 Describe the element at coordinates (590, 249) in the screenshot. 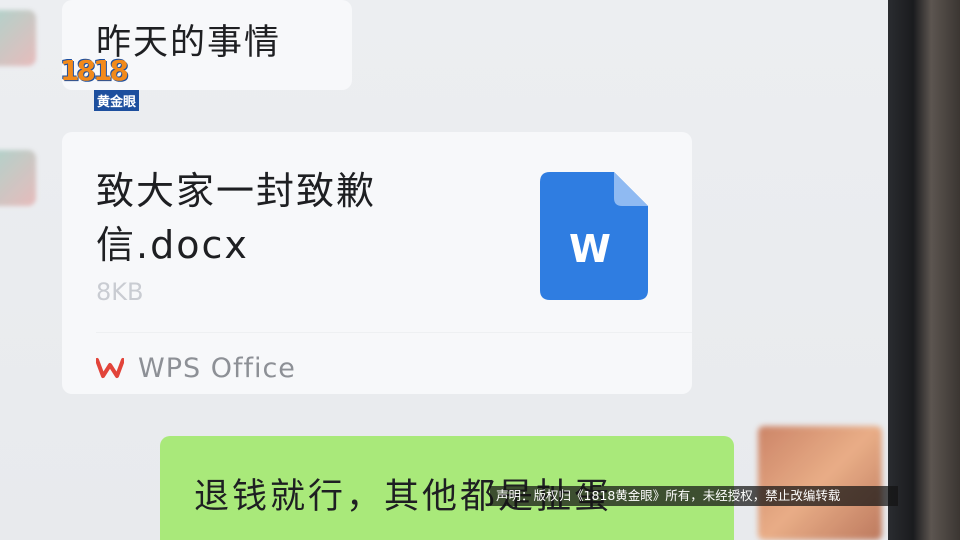

I see `doc-icon-letter: W` at that location.